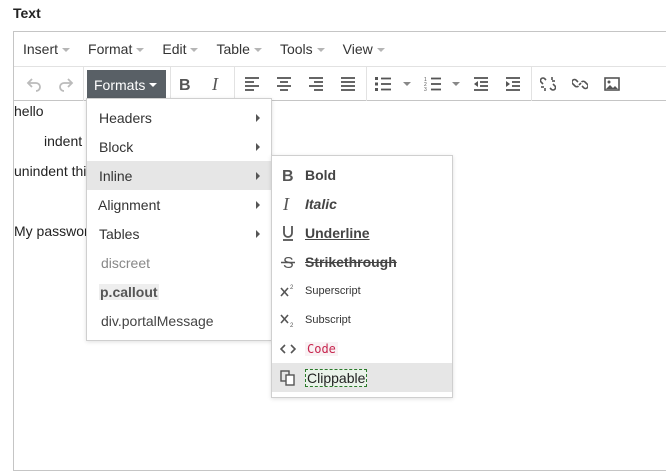 The height and width of the screenshot is (471, 666). I want to click on toolbar: Formats B I 123, so click(340, 83).